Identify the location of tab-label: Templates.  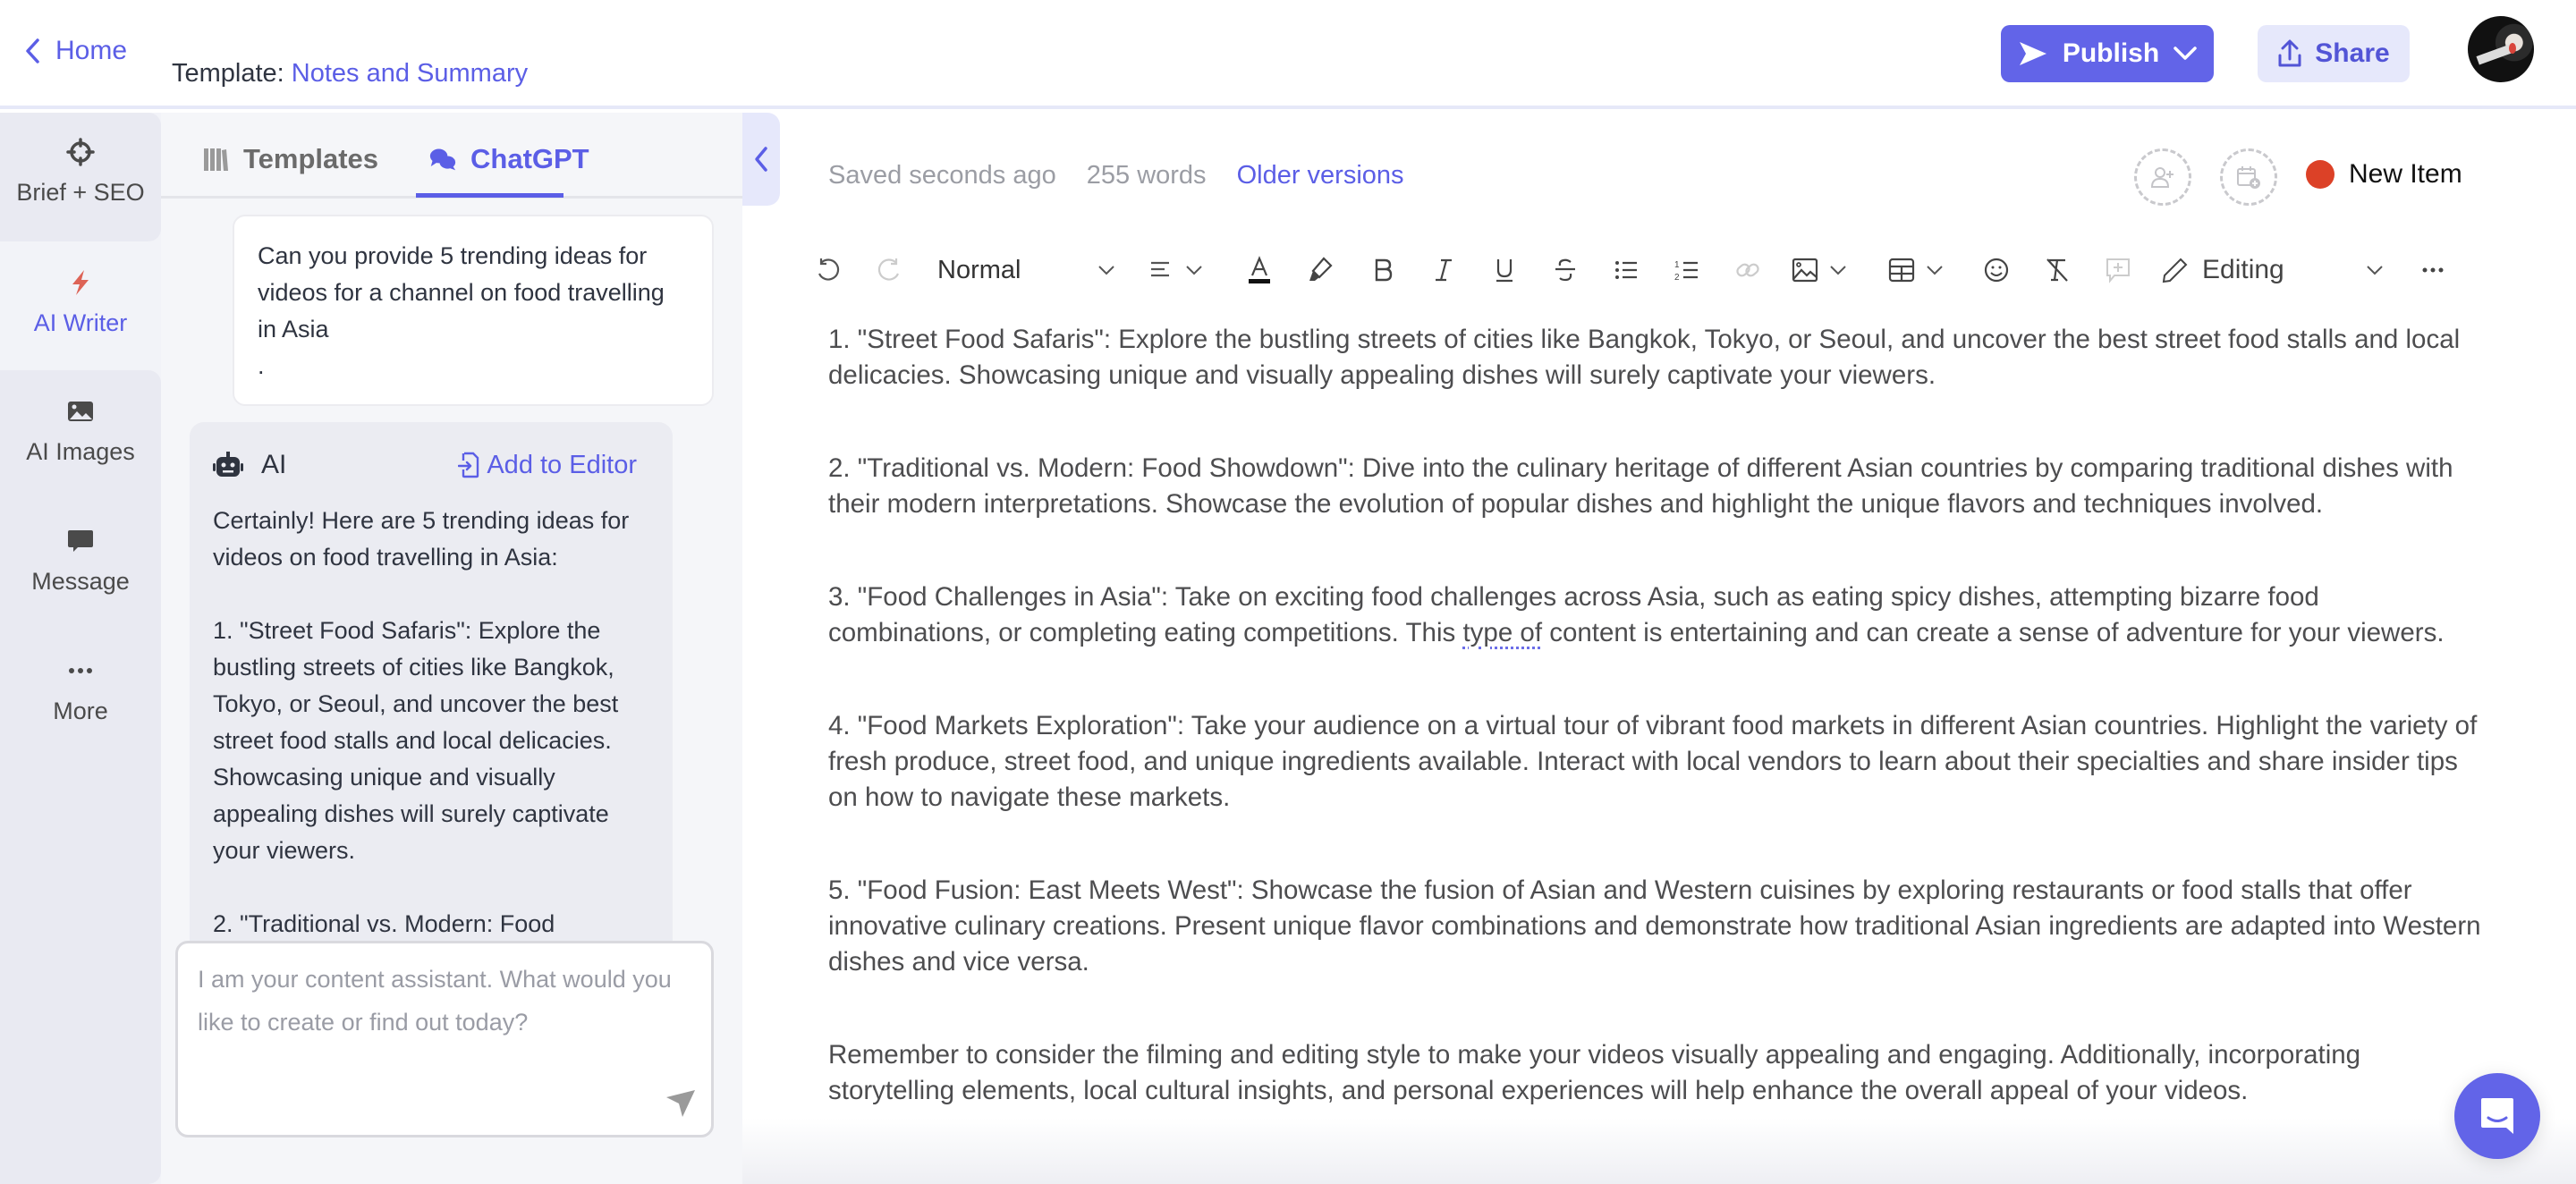
(311, 158).